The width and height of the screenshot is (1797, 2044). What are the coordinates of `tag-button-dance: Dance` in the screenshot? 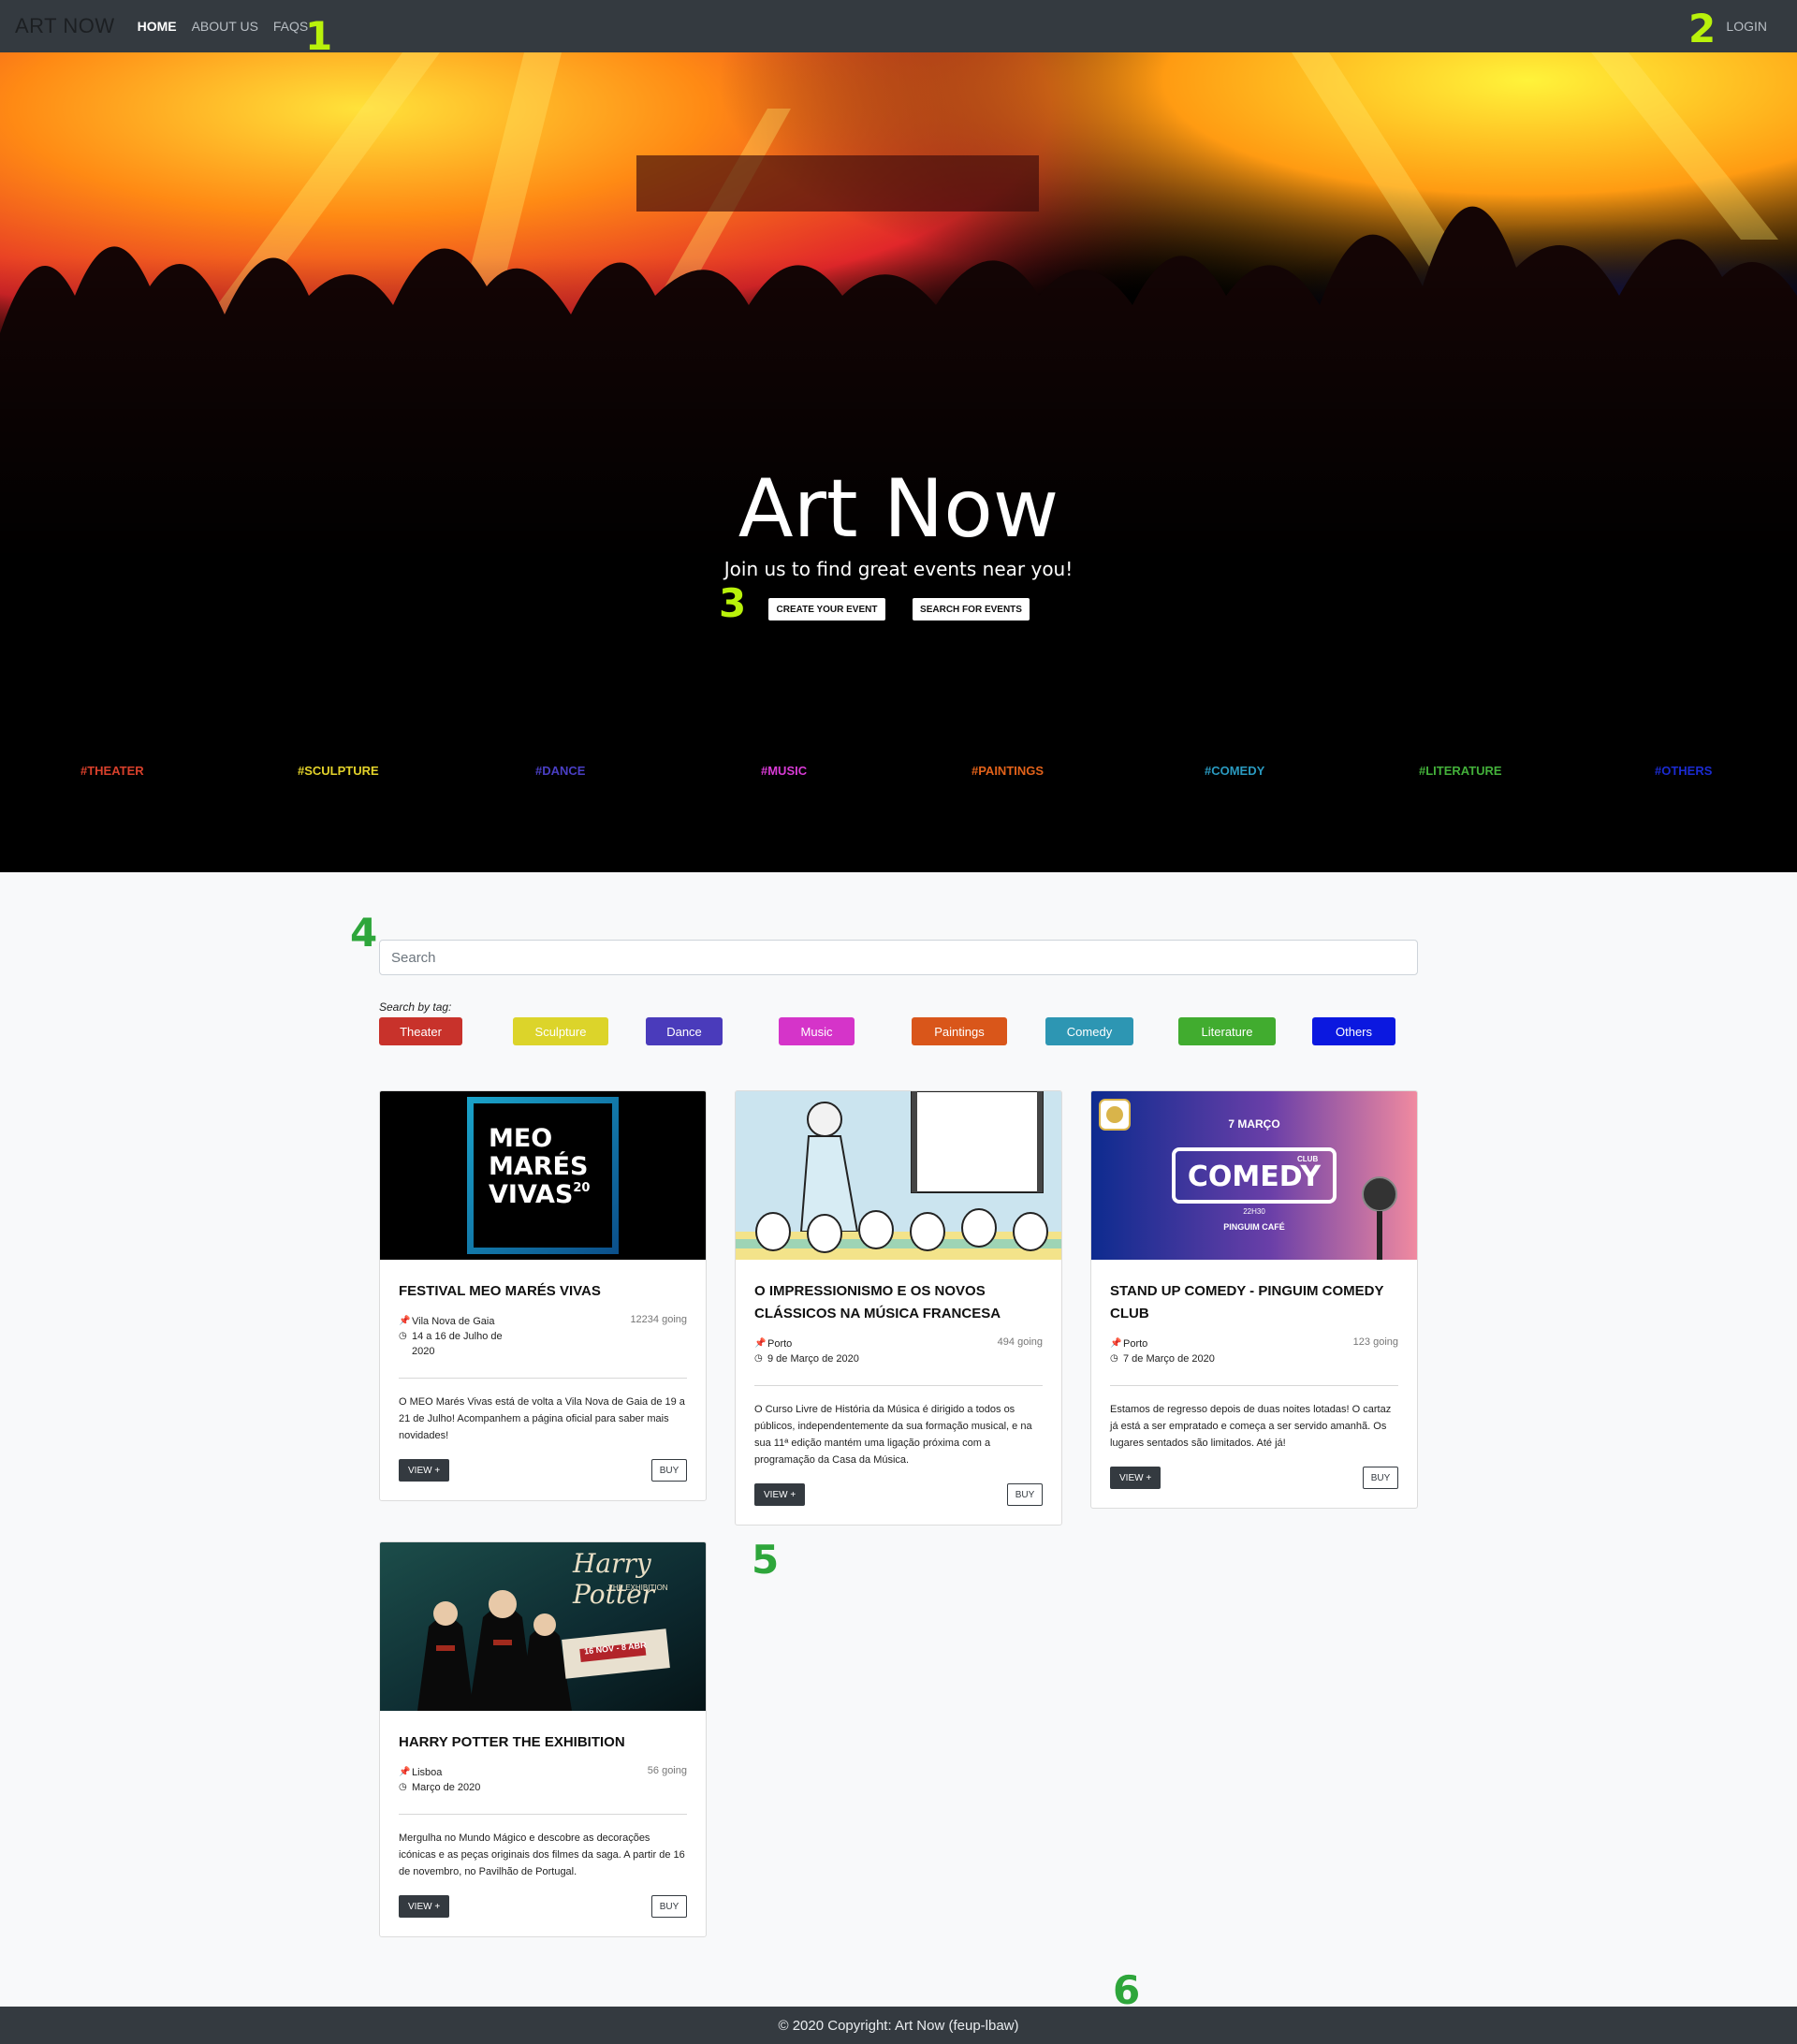 It's located at (684, 1031).